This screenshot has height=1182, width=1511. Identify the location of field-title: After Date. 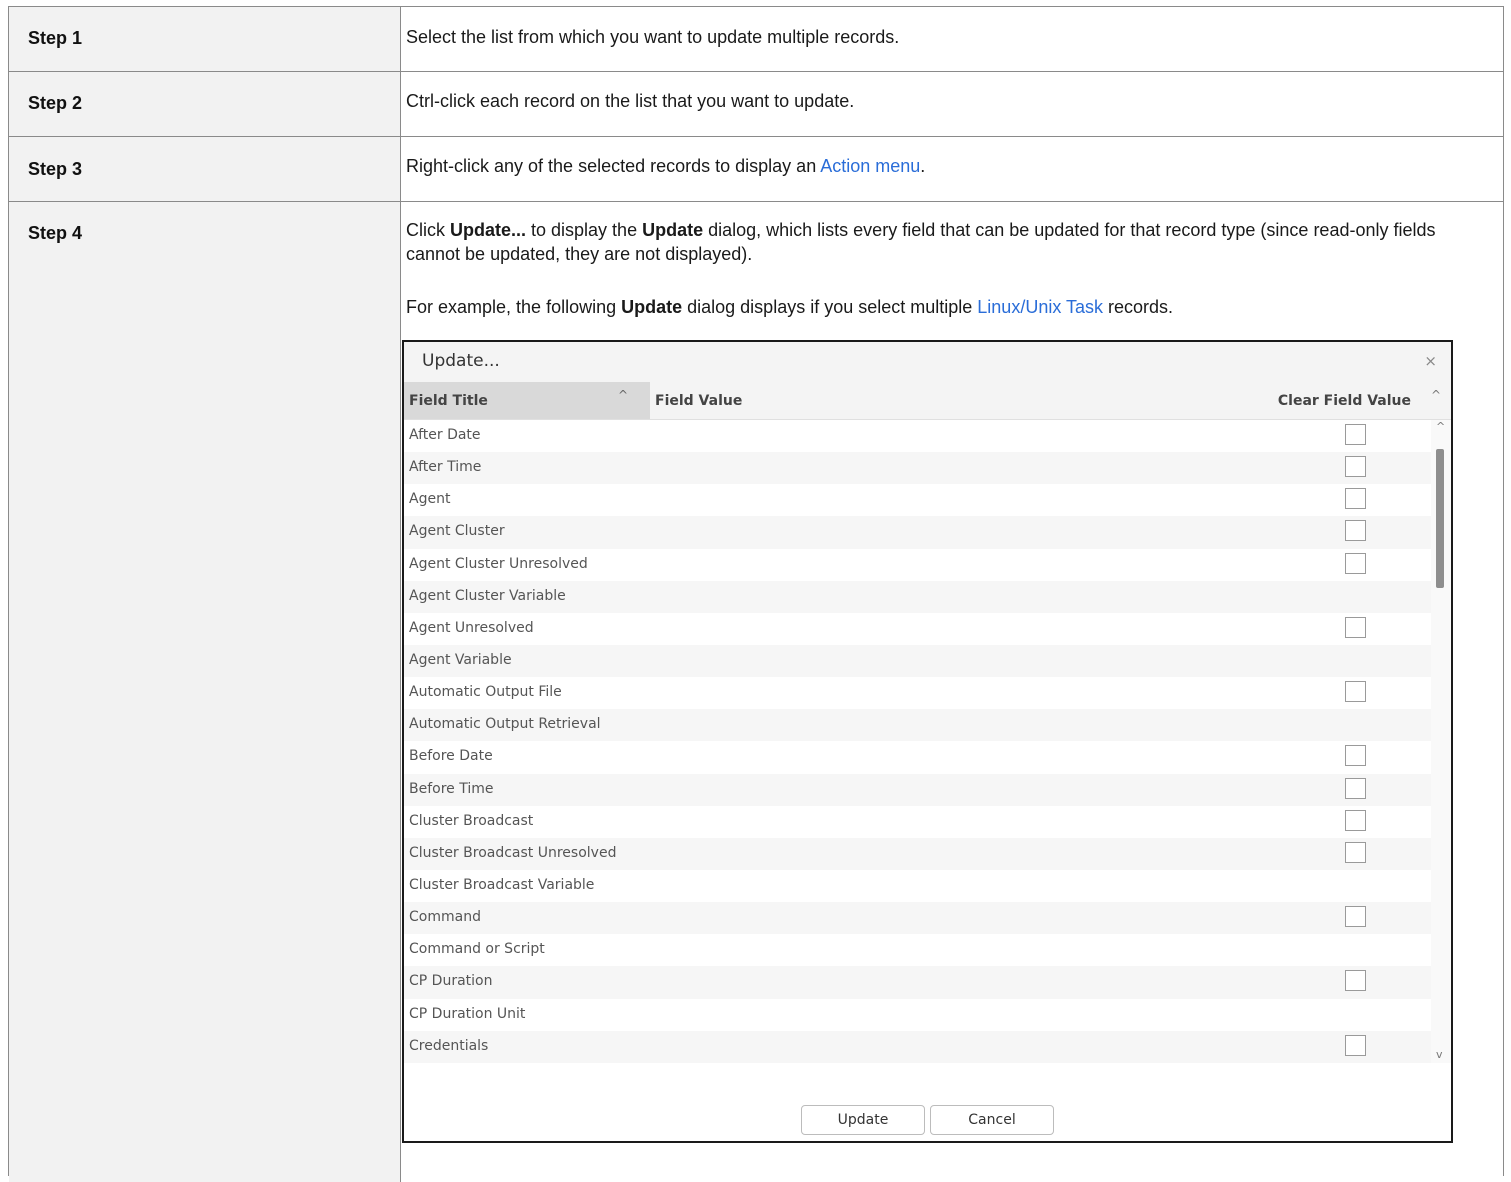
(445, 435).